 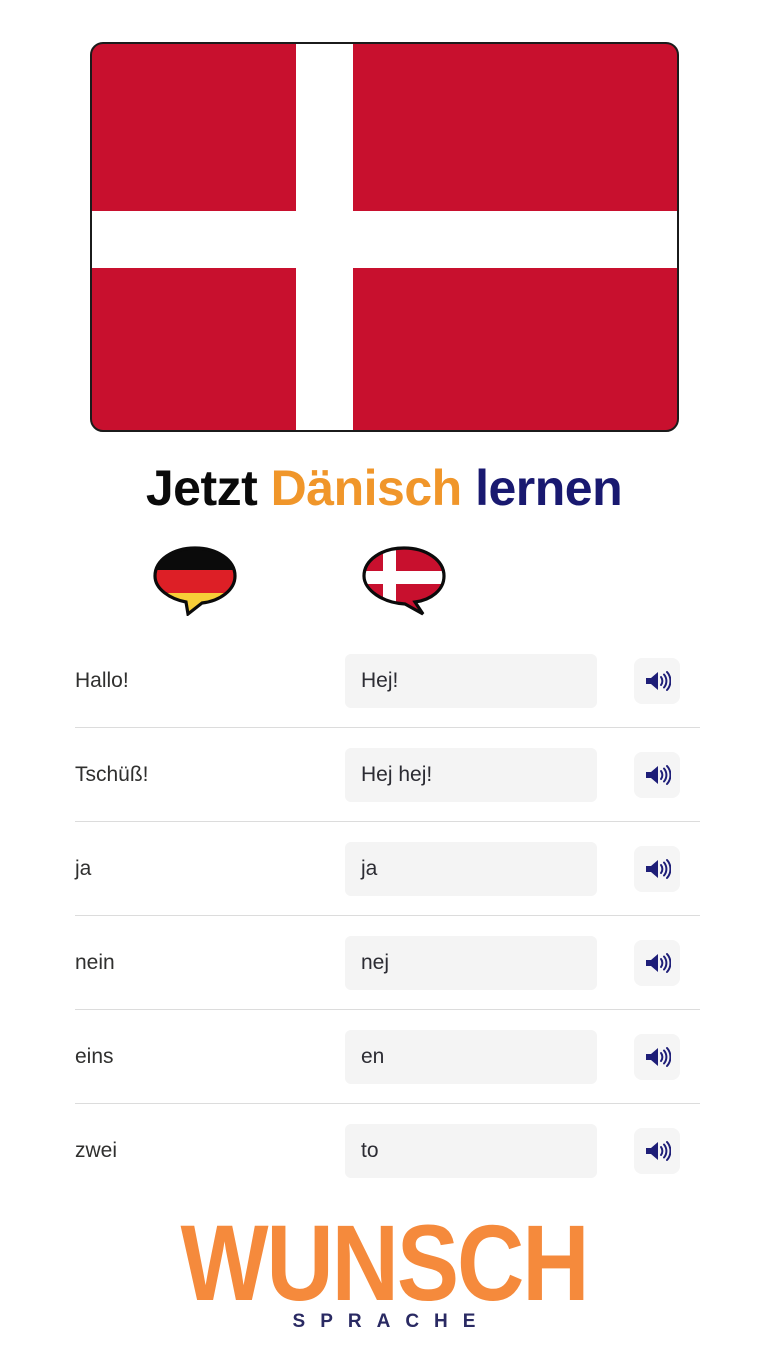 I want to click on table-row: ja ja, so click(x=387, y=869).